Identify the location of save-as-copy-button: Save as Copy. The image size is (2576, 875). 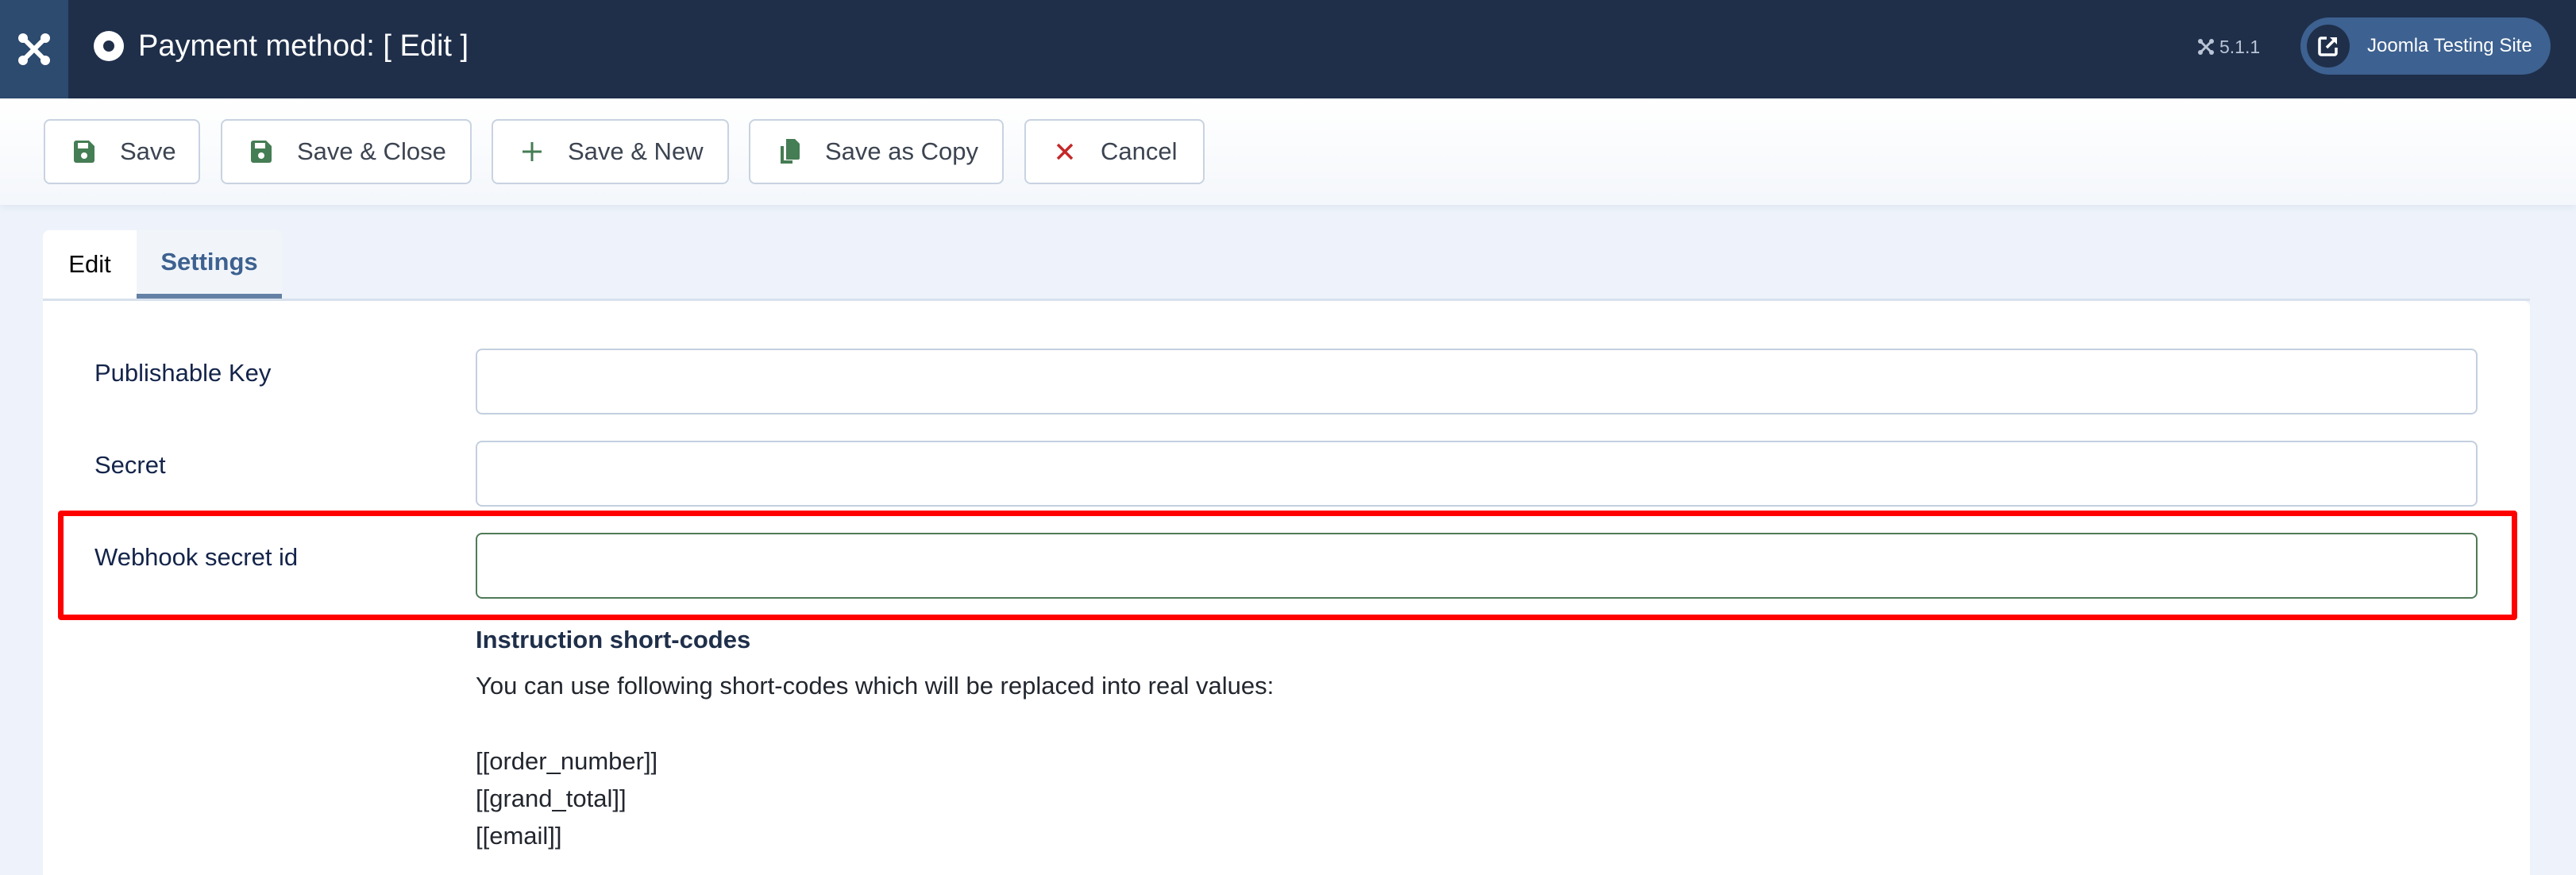
(876, 151).